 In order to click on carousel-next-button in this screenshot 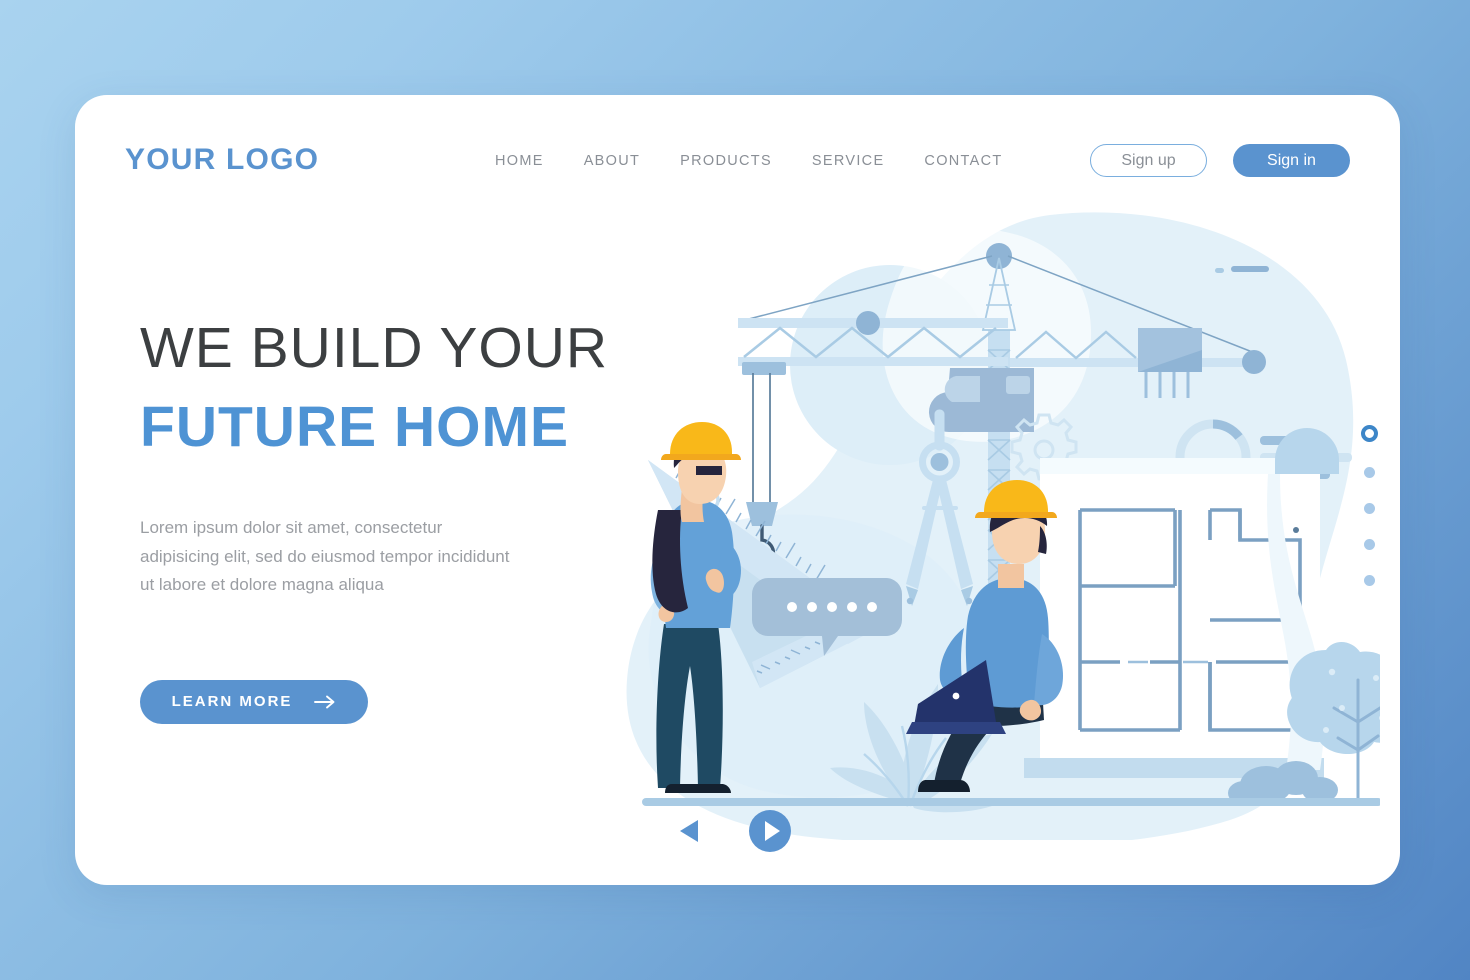, I will do `click(770, 832)`.